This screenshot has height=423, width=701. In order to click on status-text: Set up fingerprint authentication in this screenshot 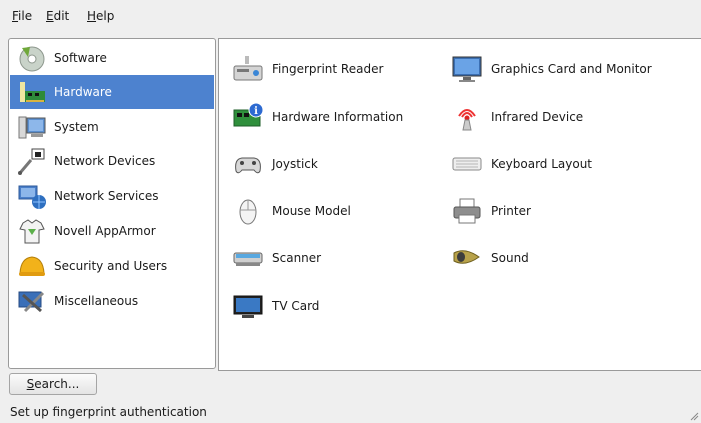, I will do `click(108, 412)`.